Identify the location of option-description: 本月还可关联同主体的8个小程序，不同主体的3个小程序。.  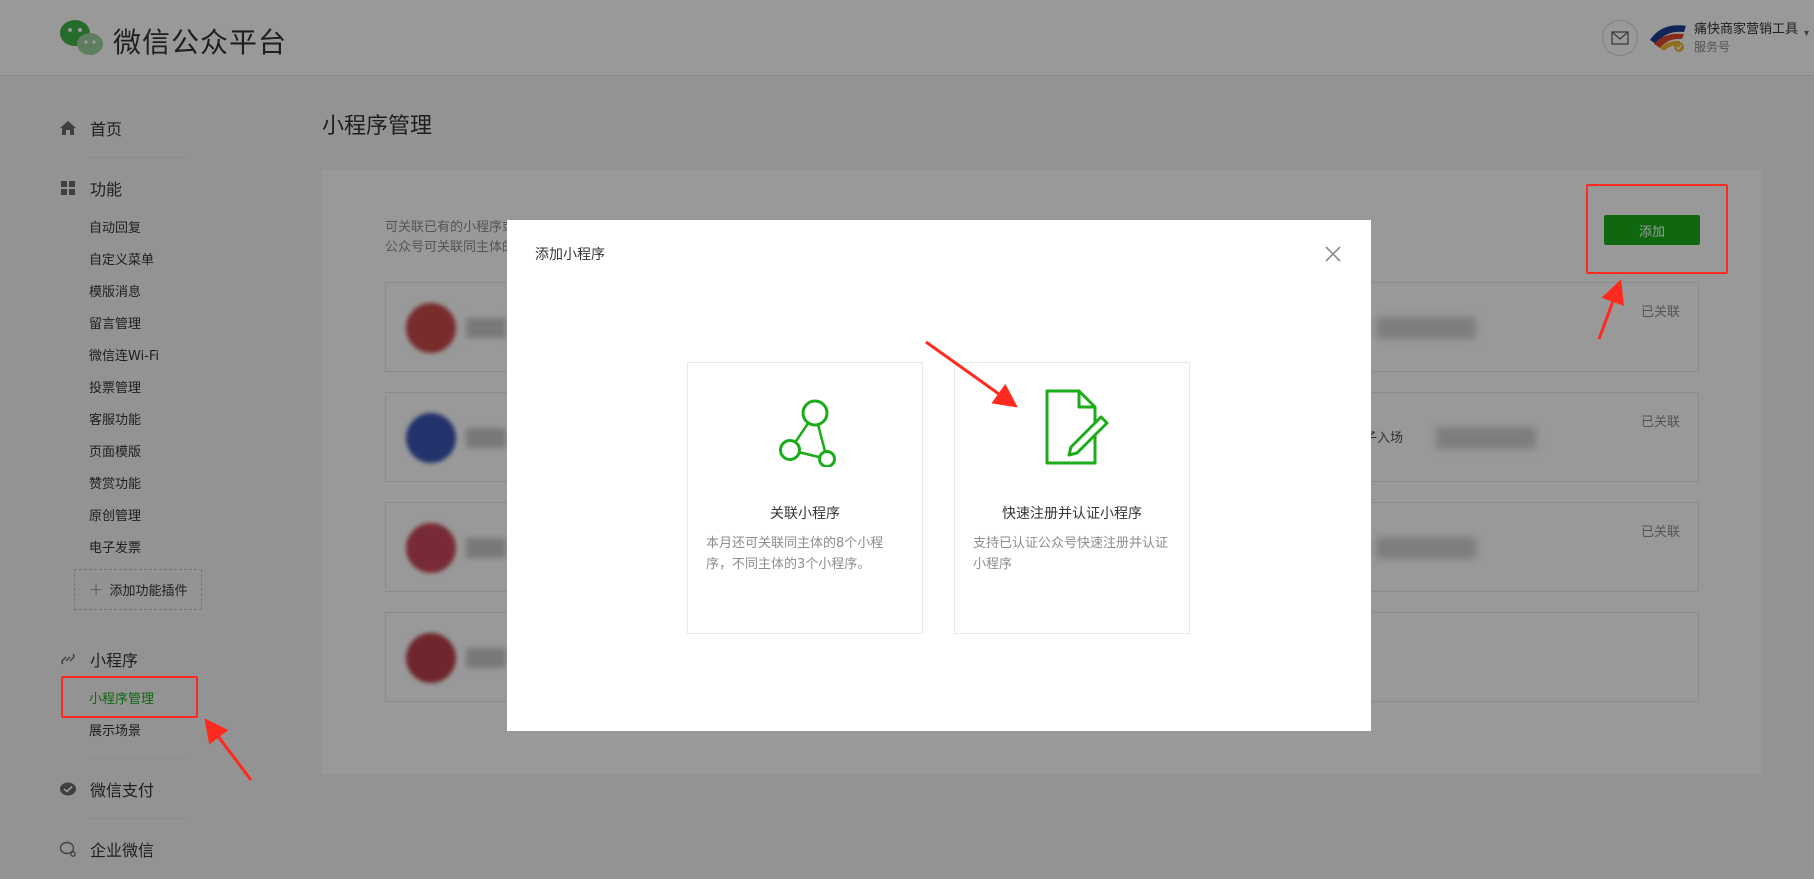
(795, 554).